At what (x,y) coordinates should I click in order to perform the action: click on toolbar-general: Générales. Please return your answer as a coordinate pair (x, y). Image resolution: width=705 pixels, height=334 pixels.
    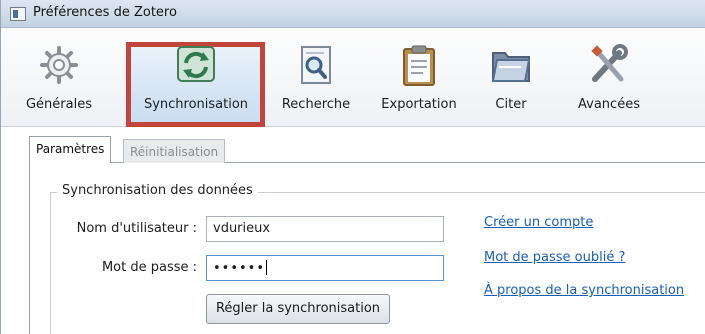
    Looking at the image, I should click on (59, 83).